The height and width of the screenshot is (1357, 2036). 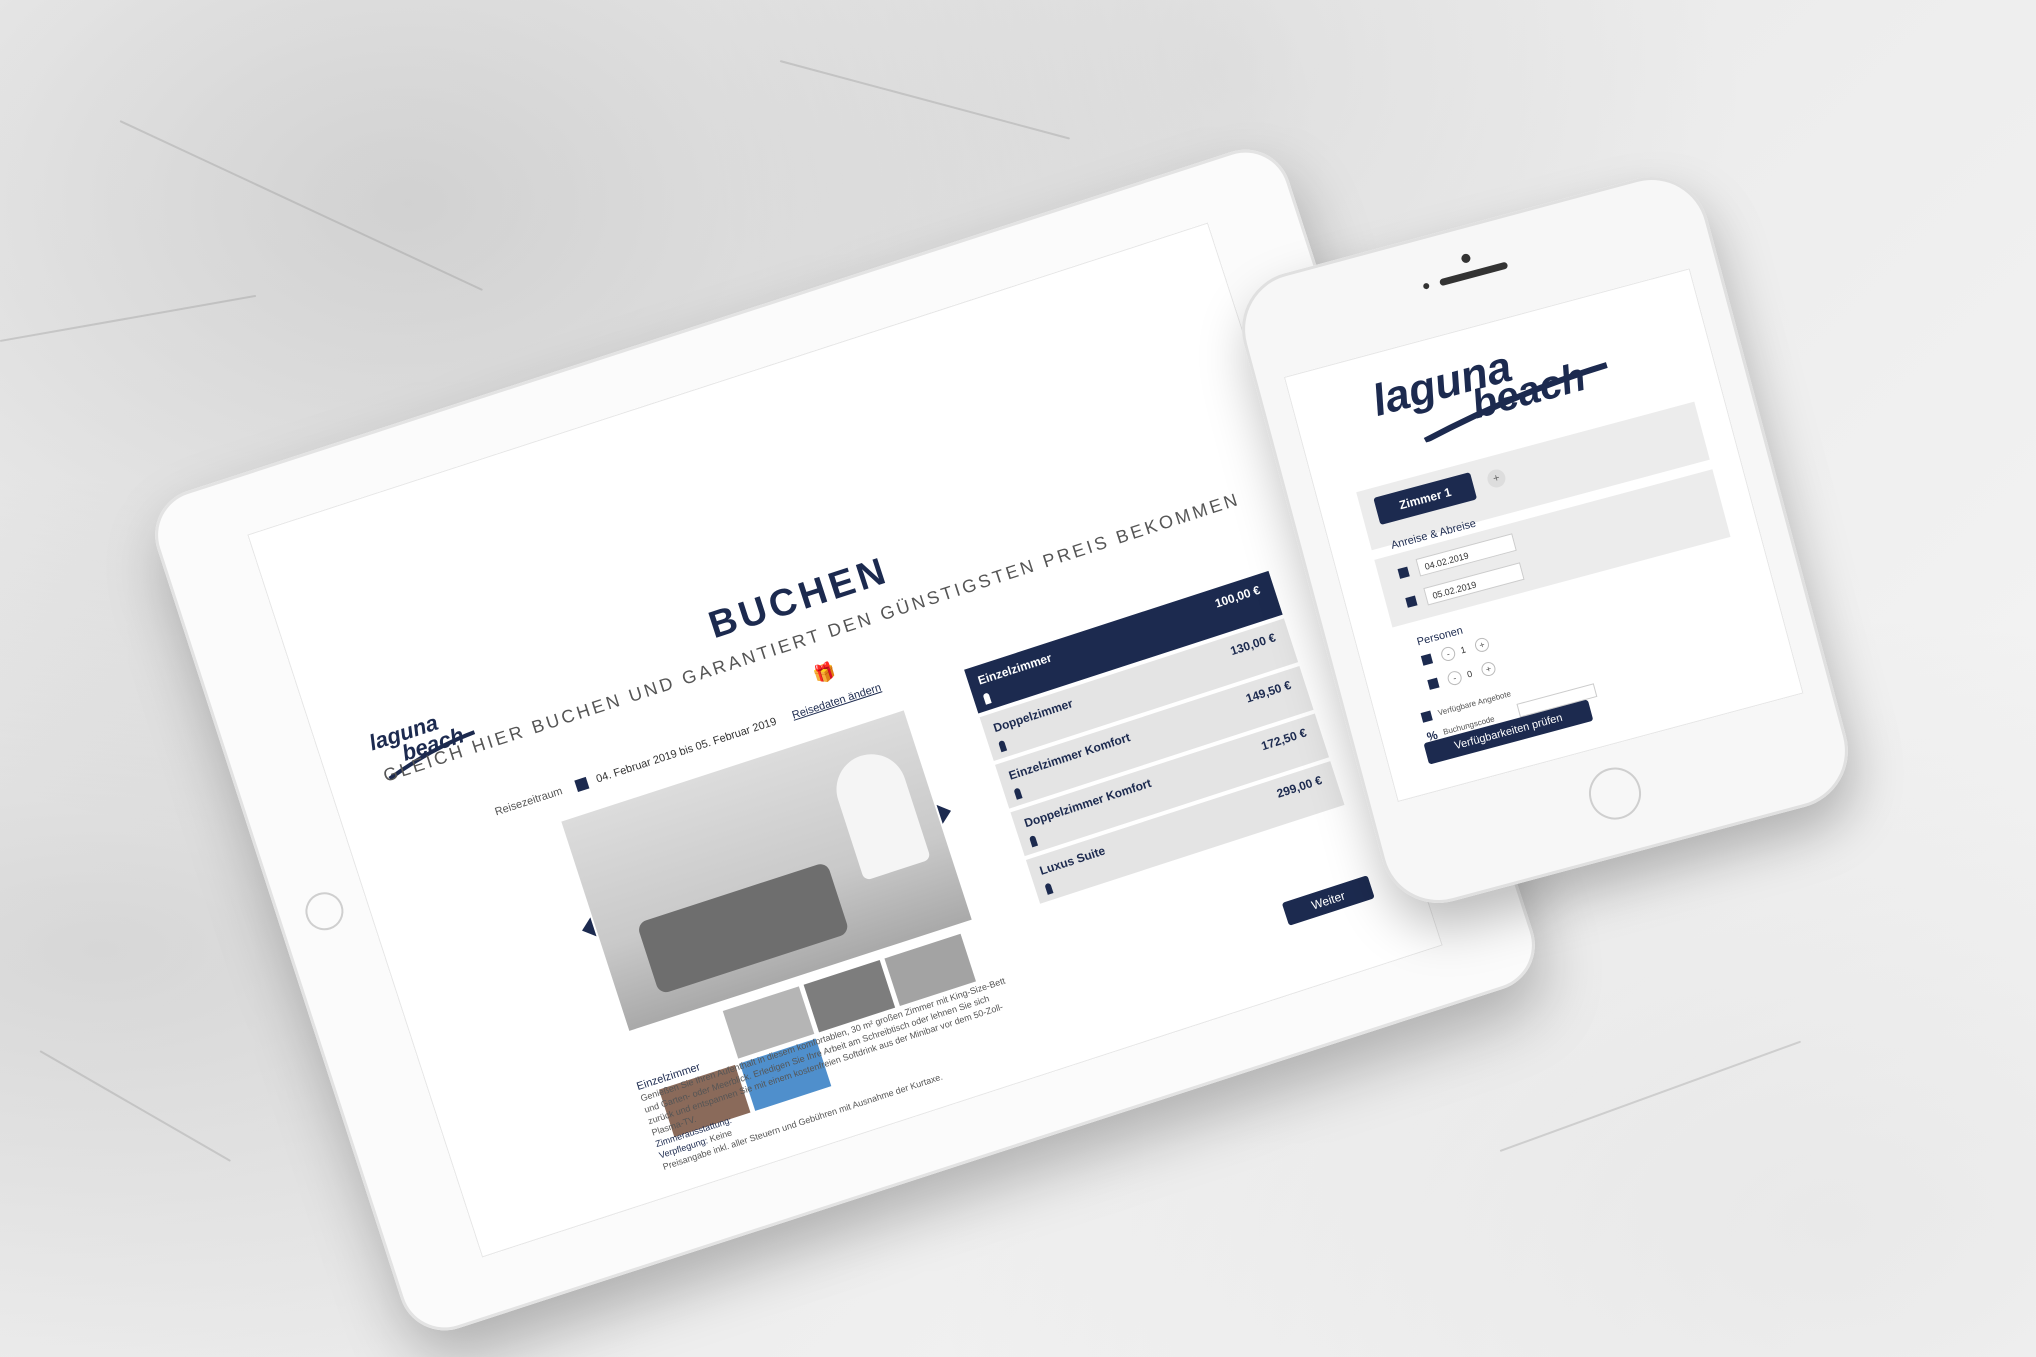 What do you see at coordinates (1466, 258) in the screenshot?
I see `phone-camera` at bounding box center [1466, 258].